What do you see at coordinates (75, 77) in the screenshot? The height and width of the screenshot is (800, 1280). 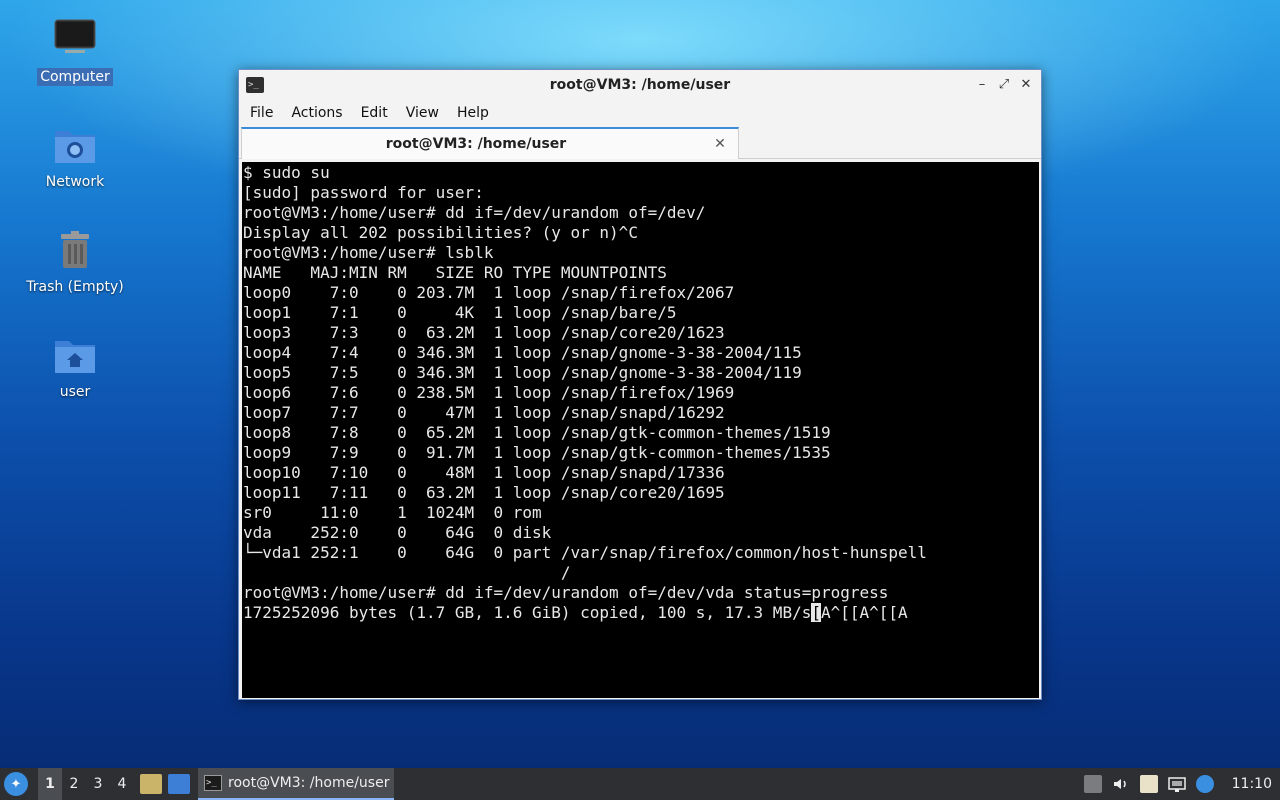 I see `desktop-icon-label: Computer` at bounding box center [75, 77].